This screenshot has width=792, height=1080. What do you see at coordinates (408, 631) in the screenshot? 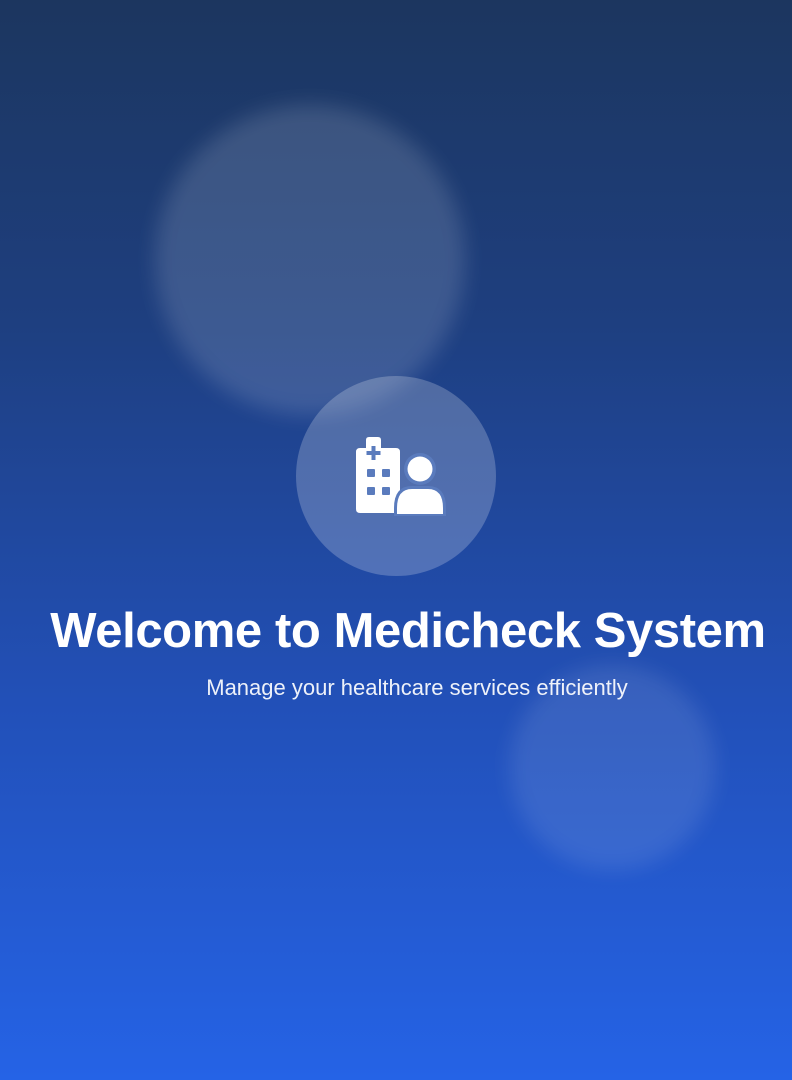
I see `page-title: Welcome to Medicheck System` at bounding box center [408, 631].